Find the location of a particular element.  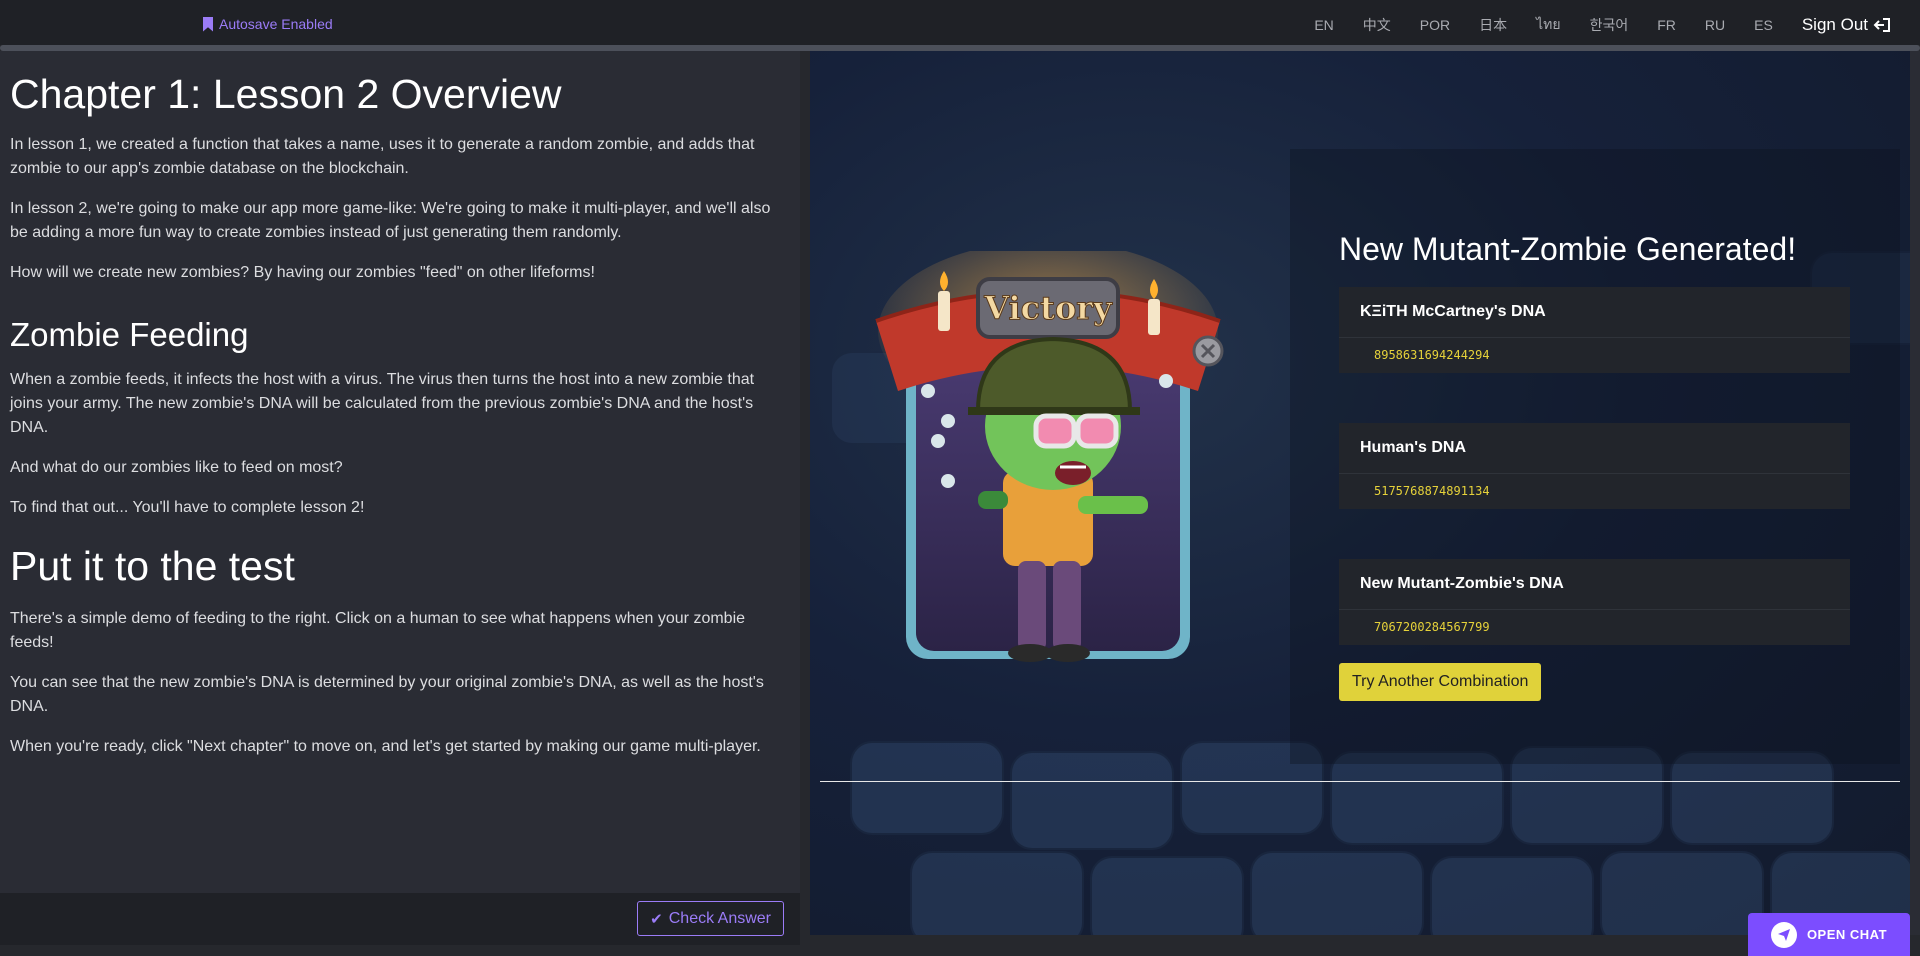

lang-en: EN is located at coordinates (1323, 25).